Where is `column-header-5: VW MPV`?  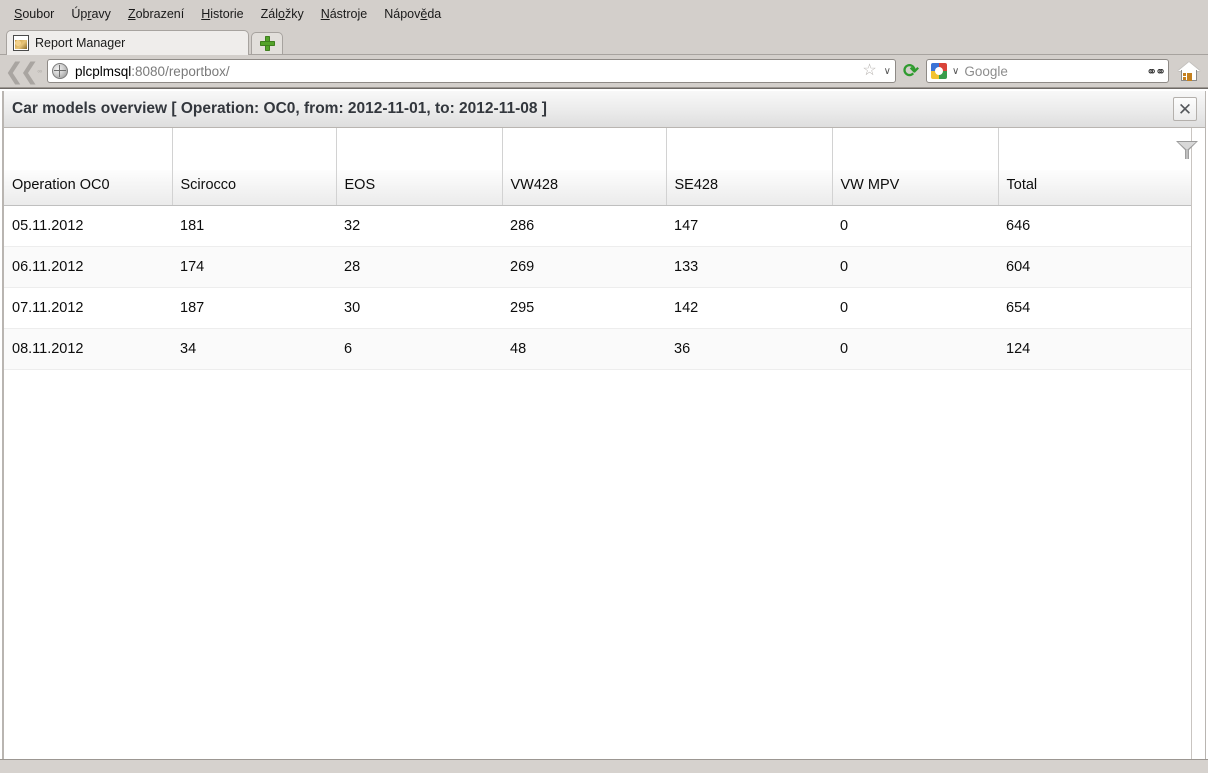 column-header-5: VW MPV is located at coordinates (915, 167).